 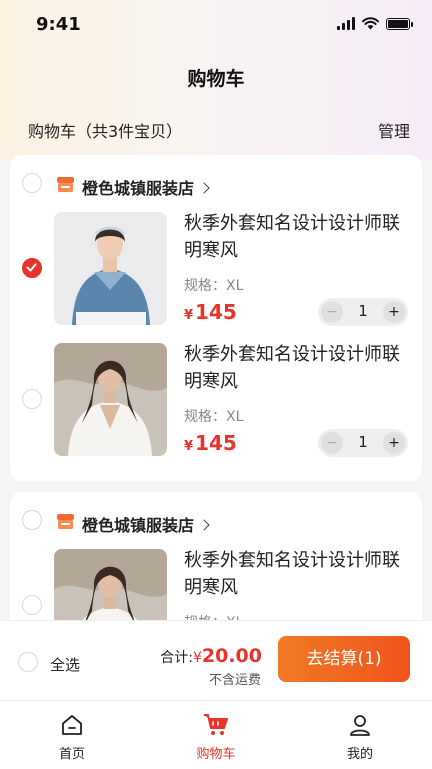 What do you see at coordinates (65, 664) in the screenshot?
I see `select-all-label: 全选` at bounding box center [65, 664].